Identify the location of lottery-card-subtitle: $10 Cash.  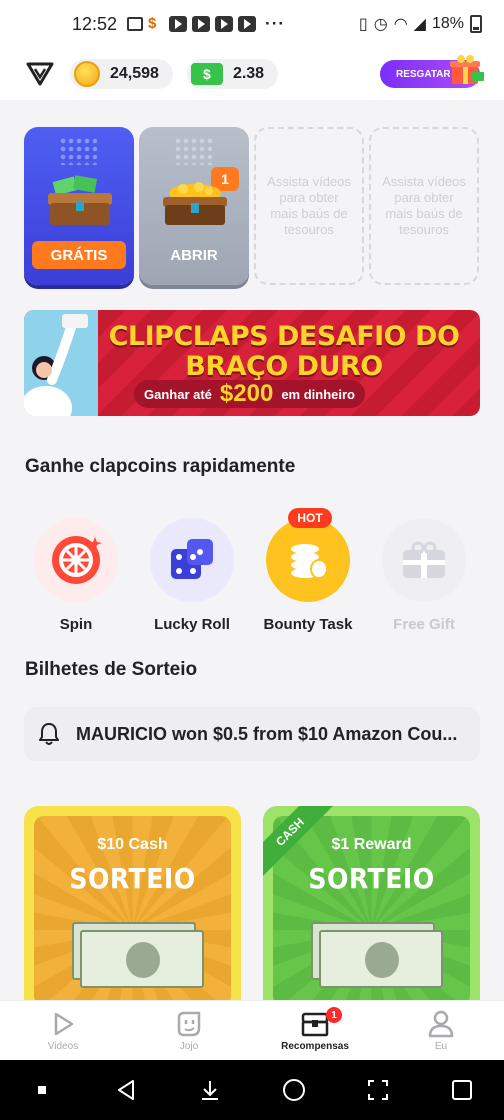
(132, 844).